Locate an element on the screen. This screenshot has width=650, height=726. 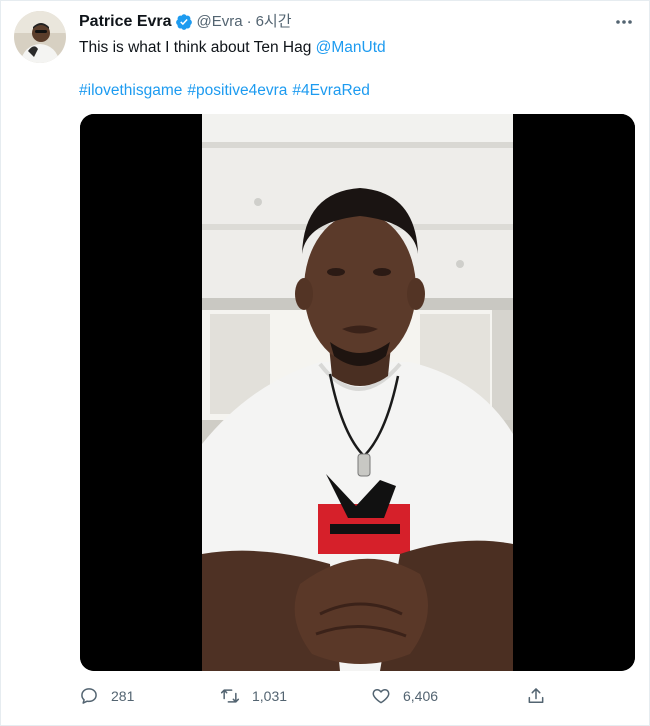
hashtag-link: #ilovethisgame is located at coordinates (130, 90).